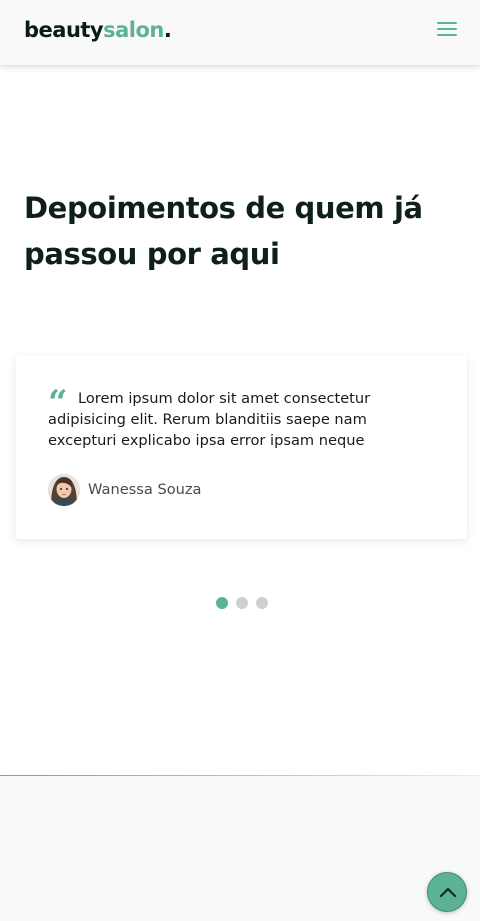 This screenshot has width=480, height=921. Describe the element at coordinates (240, 32) in the screenshot. I see `site-header: beautysalon.` at that location.